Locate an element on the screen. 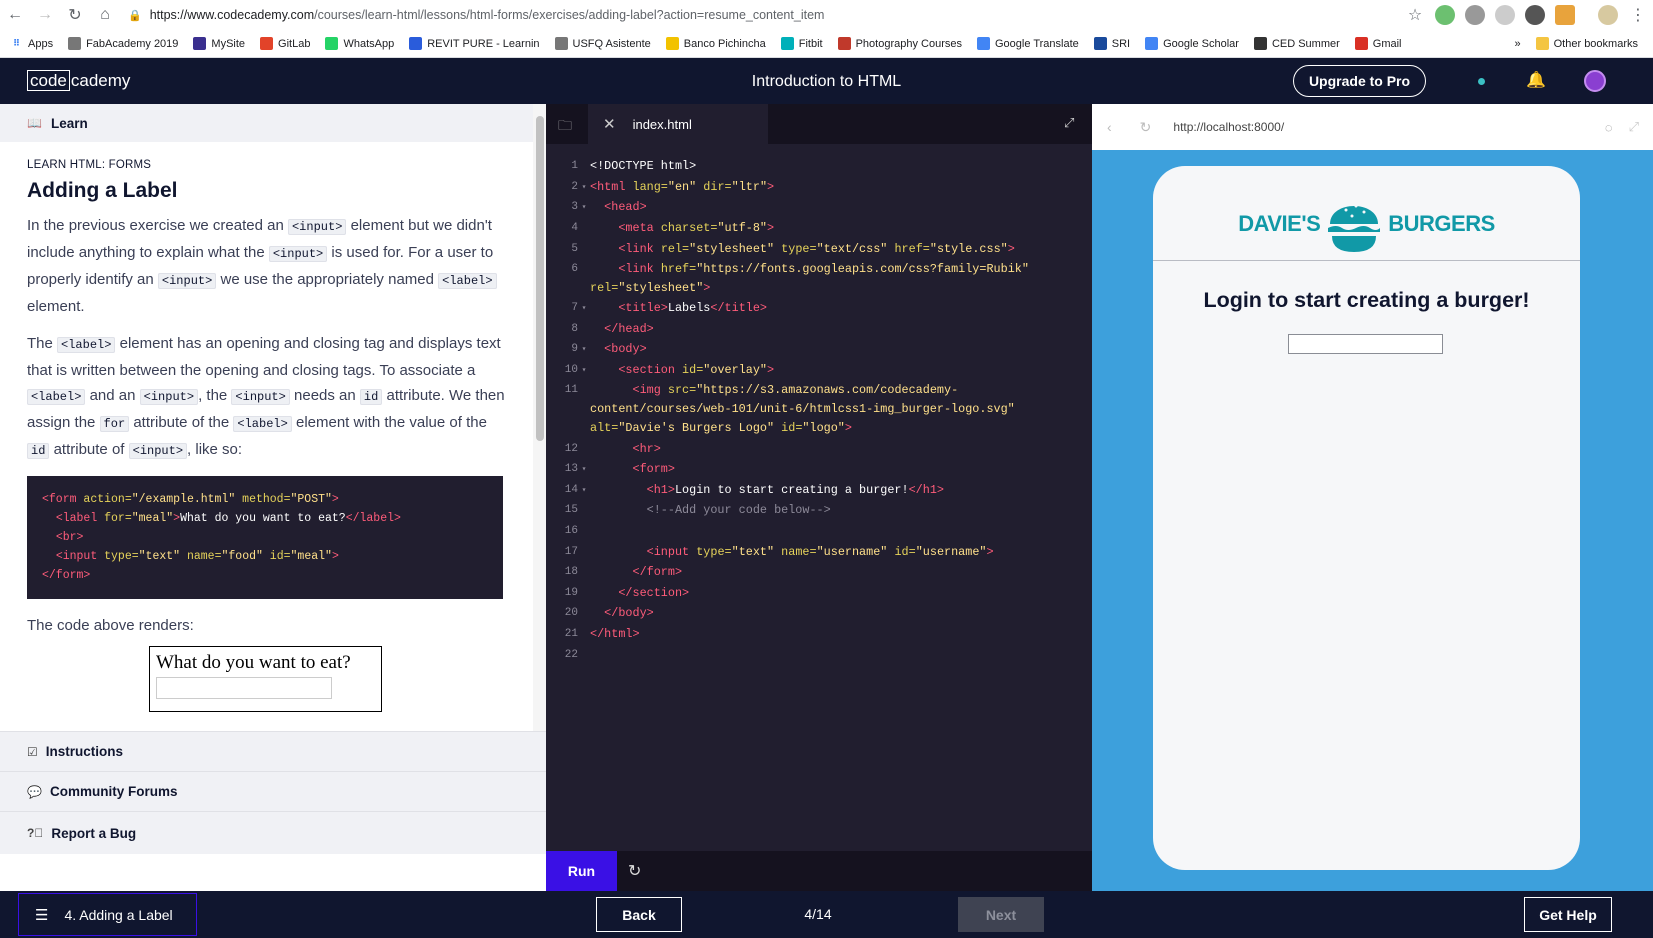 This screenshot has height=938, width=1653. learn-tab: 📖 Learn is located at coordinates (266, 123).